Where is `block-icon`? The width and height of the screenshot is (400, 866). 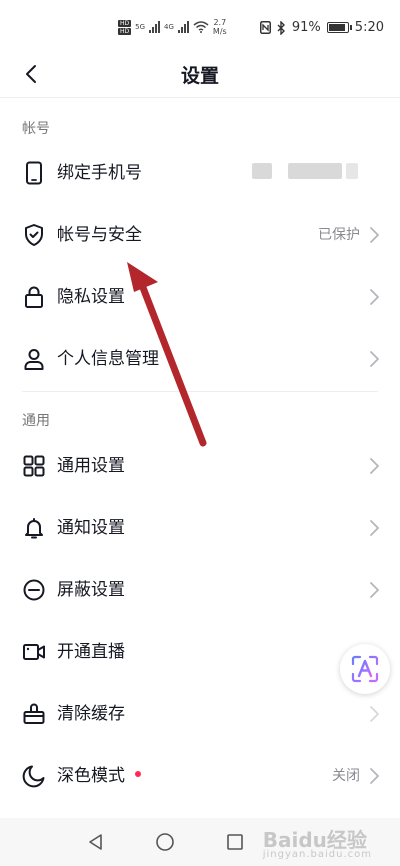 block-icon is located at coordinates (34, 590).